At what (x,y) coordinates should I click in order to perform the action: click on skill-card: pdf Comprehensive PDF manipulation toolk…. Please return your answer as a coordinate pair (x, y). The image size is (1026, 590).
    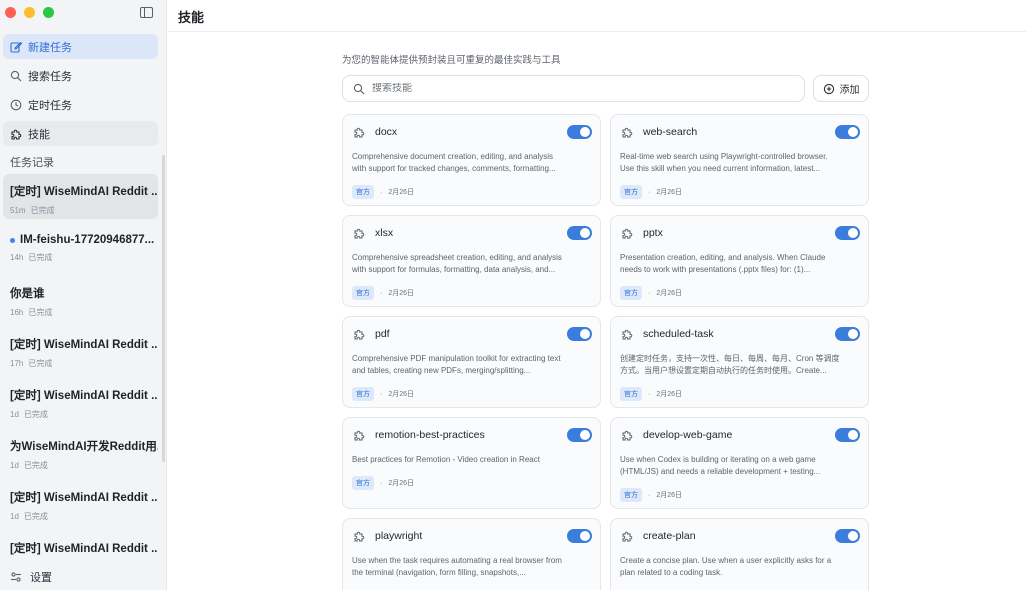
    Looking at the image, I should click on (471, 362).